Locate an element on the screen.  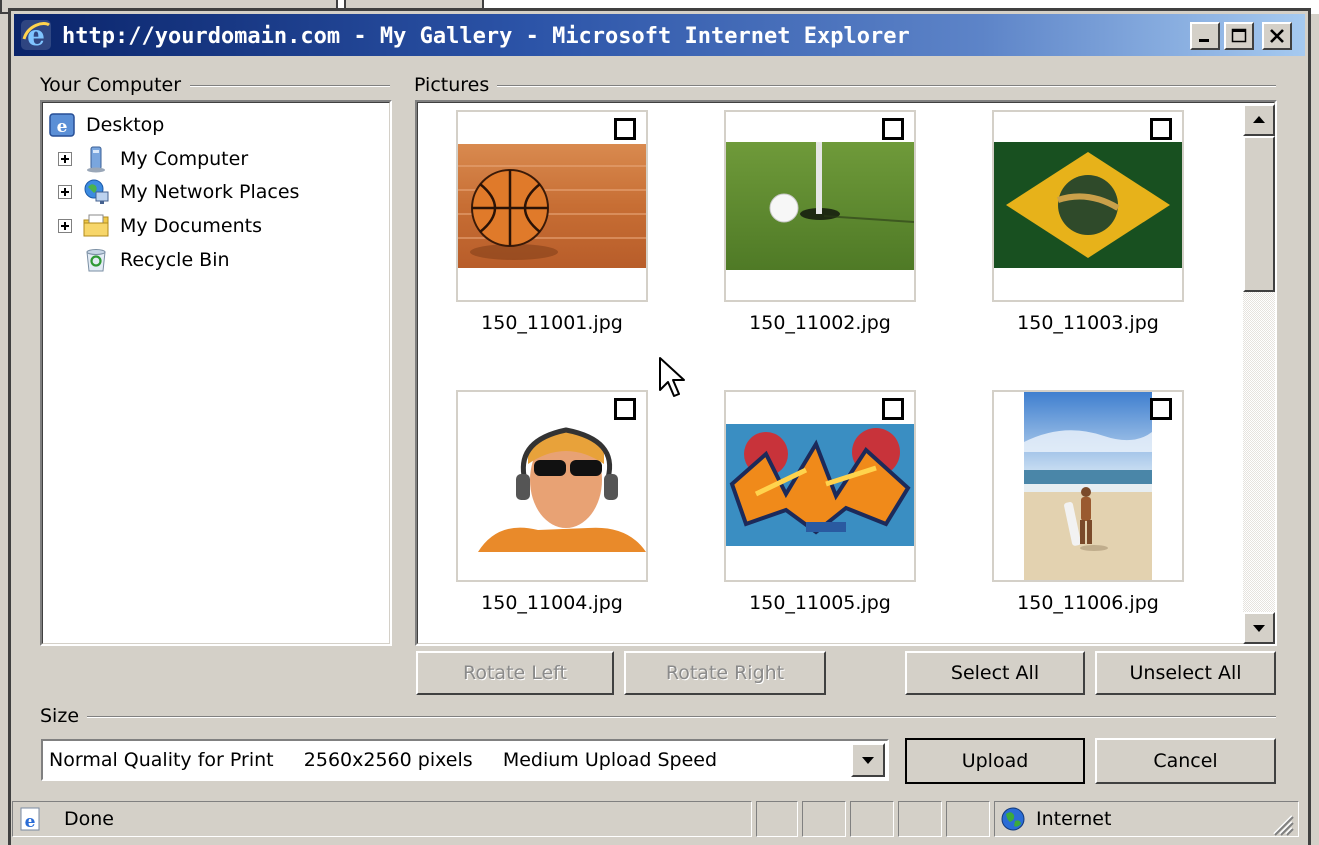
close-button is located at coordinates (1277, 36).